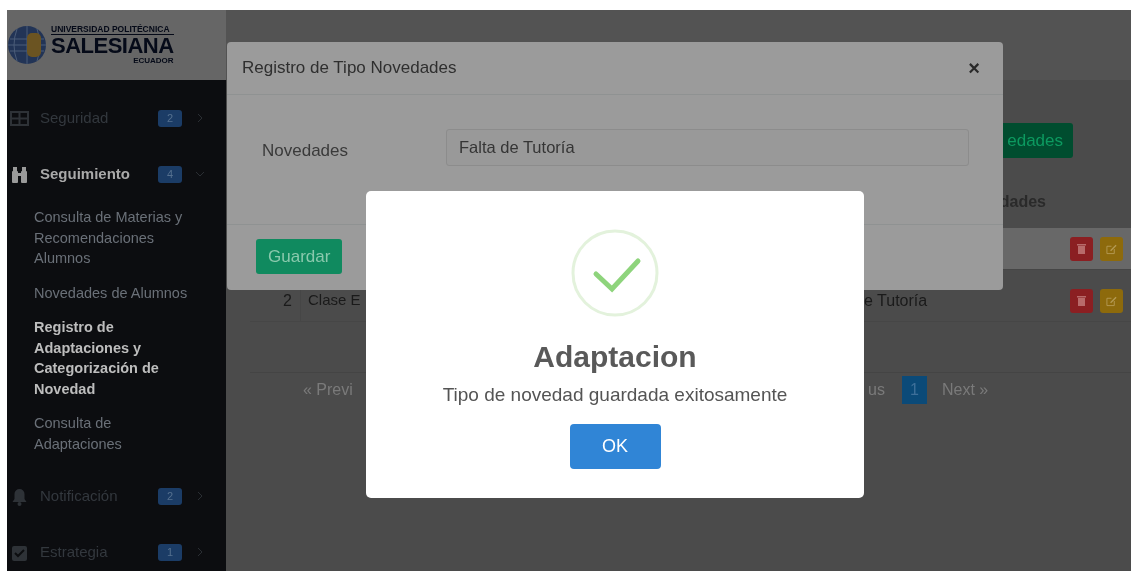 The image size is (1131, 571). Describe the element at coordinates (116, 433) in the screenshot. I see `submenu-item: Consulta de Adaptaciones` at that location.